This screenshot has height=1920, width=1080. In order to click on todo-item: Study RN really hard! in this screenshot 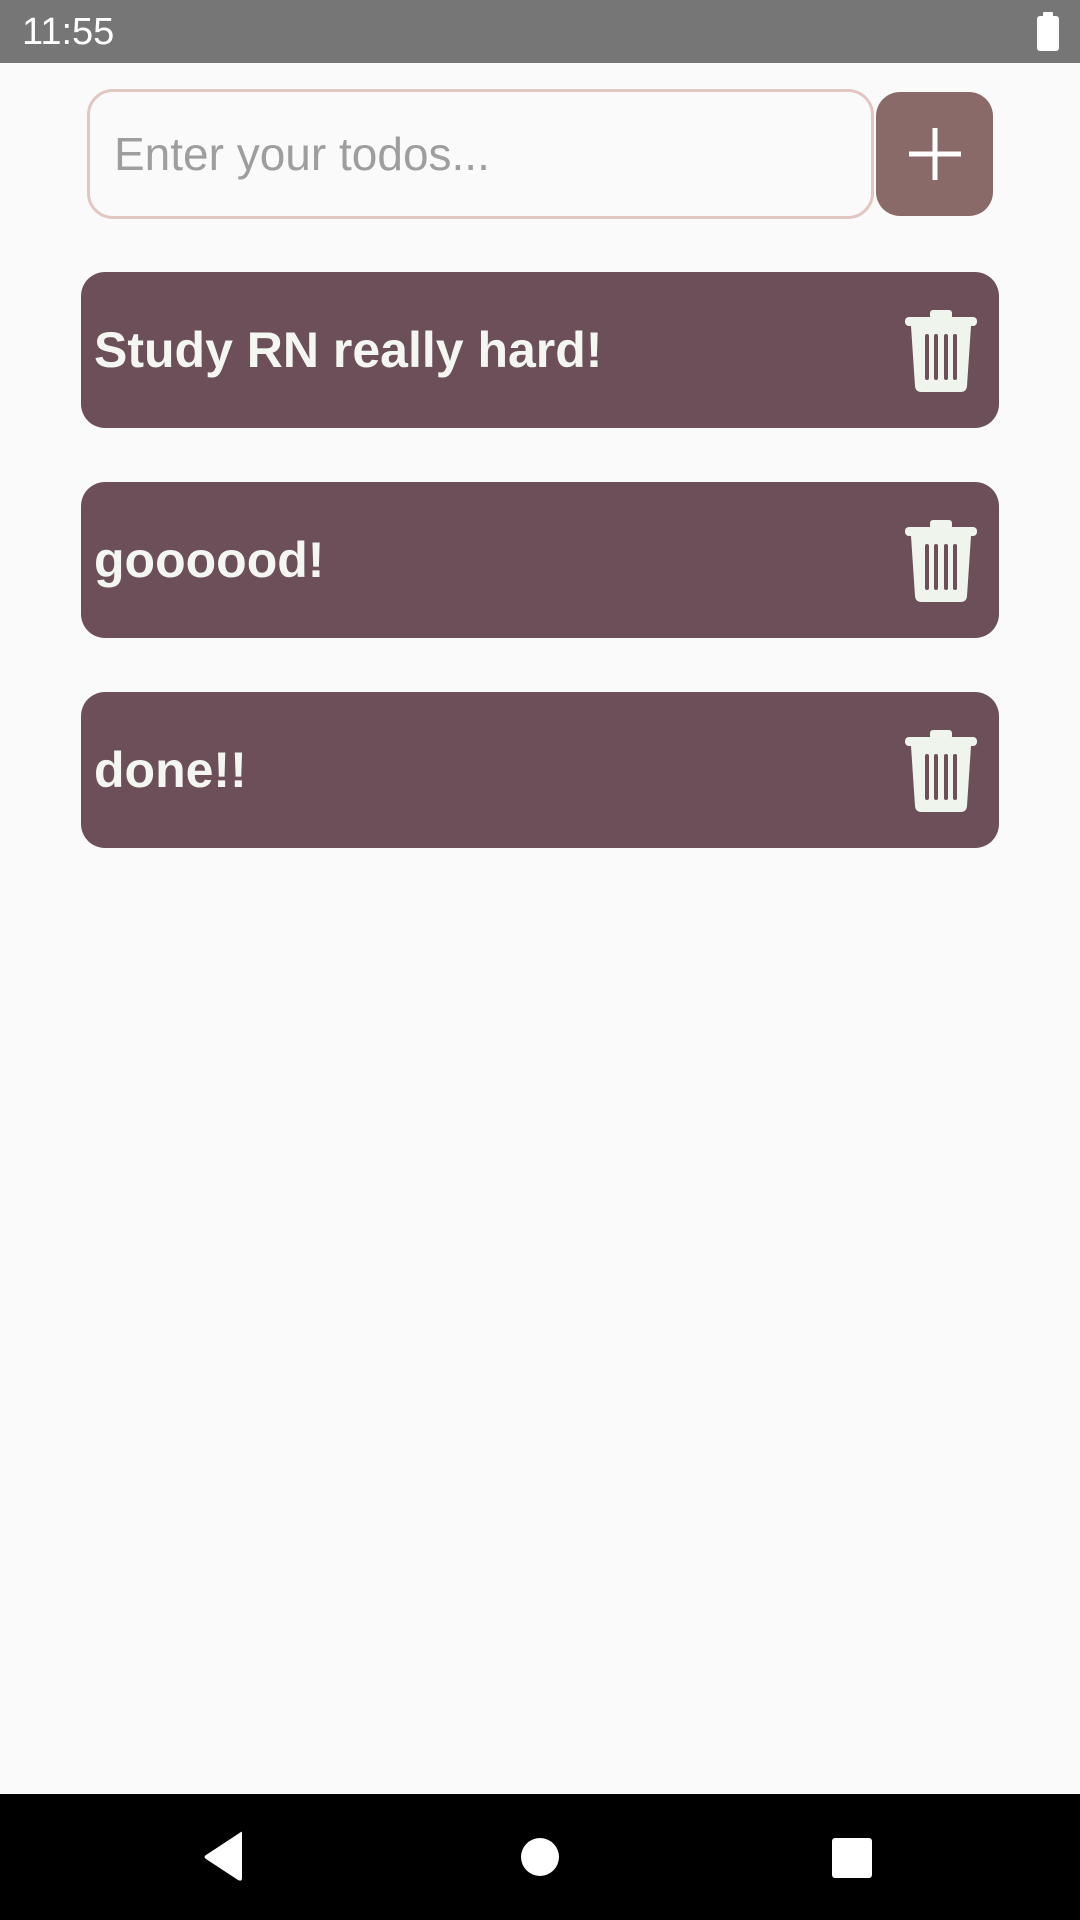, I will do `click(540, 350)`.